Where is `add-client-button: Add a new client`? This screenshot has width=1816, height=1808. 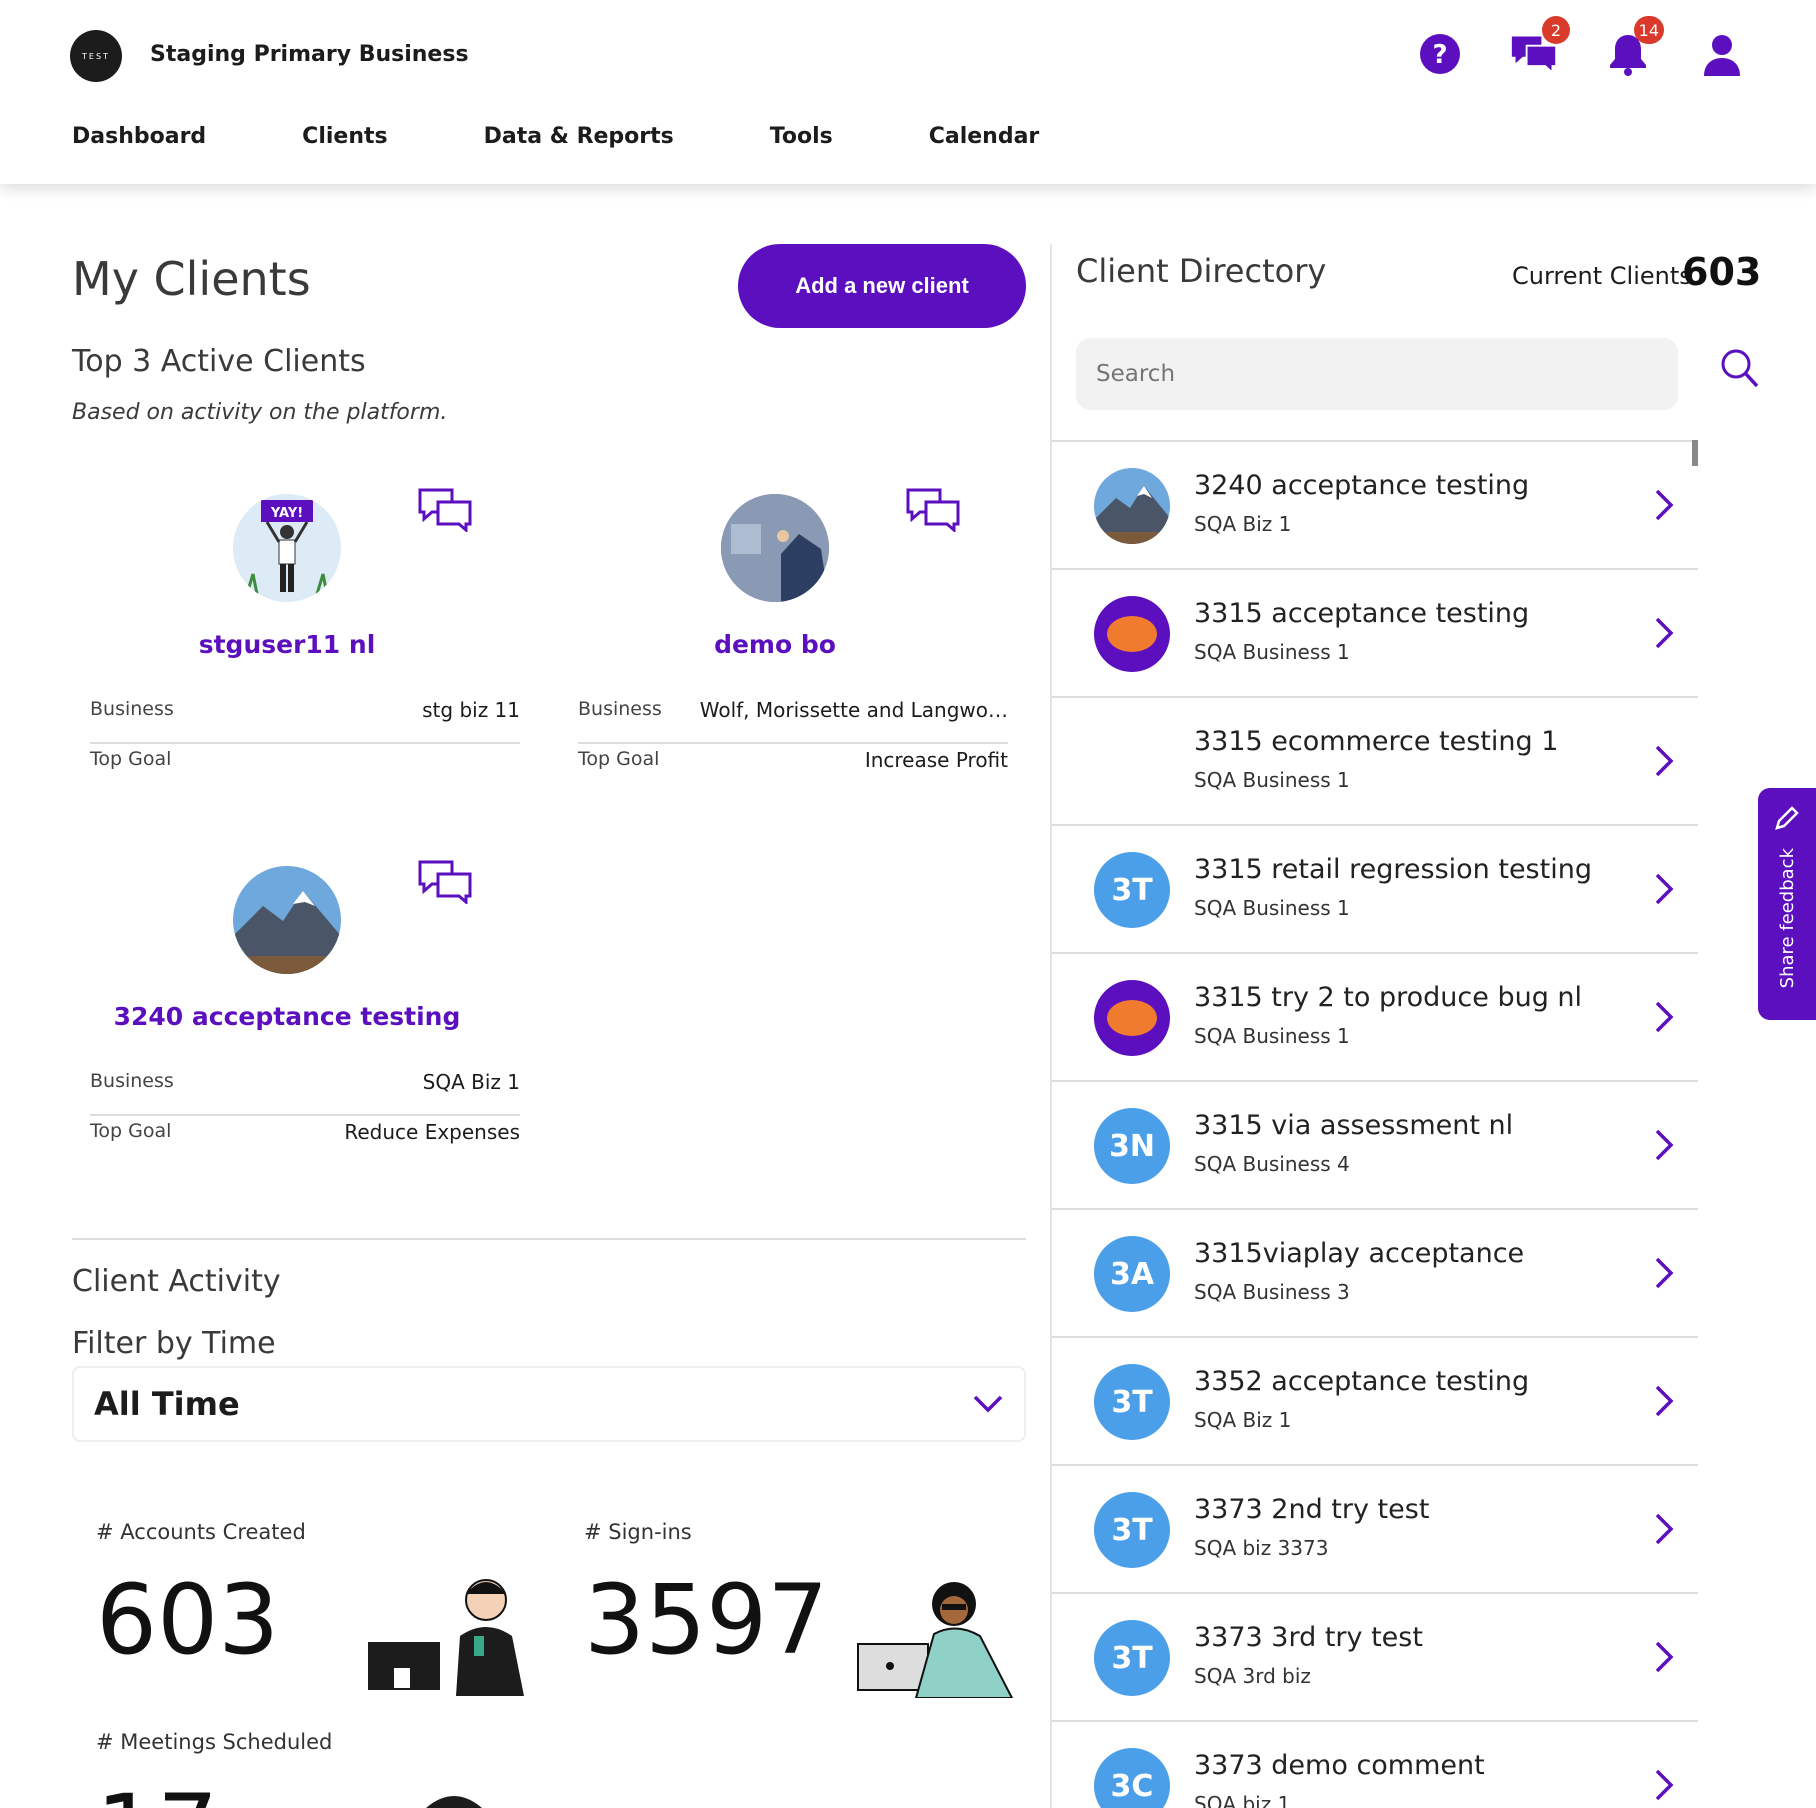 add-client-button: Add a new client is located at coordinates (882, 286).